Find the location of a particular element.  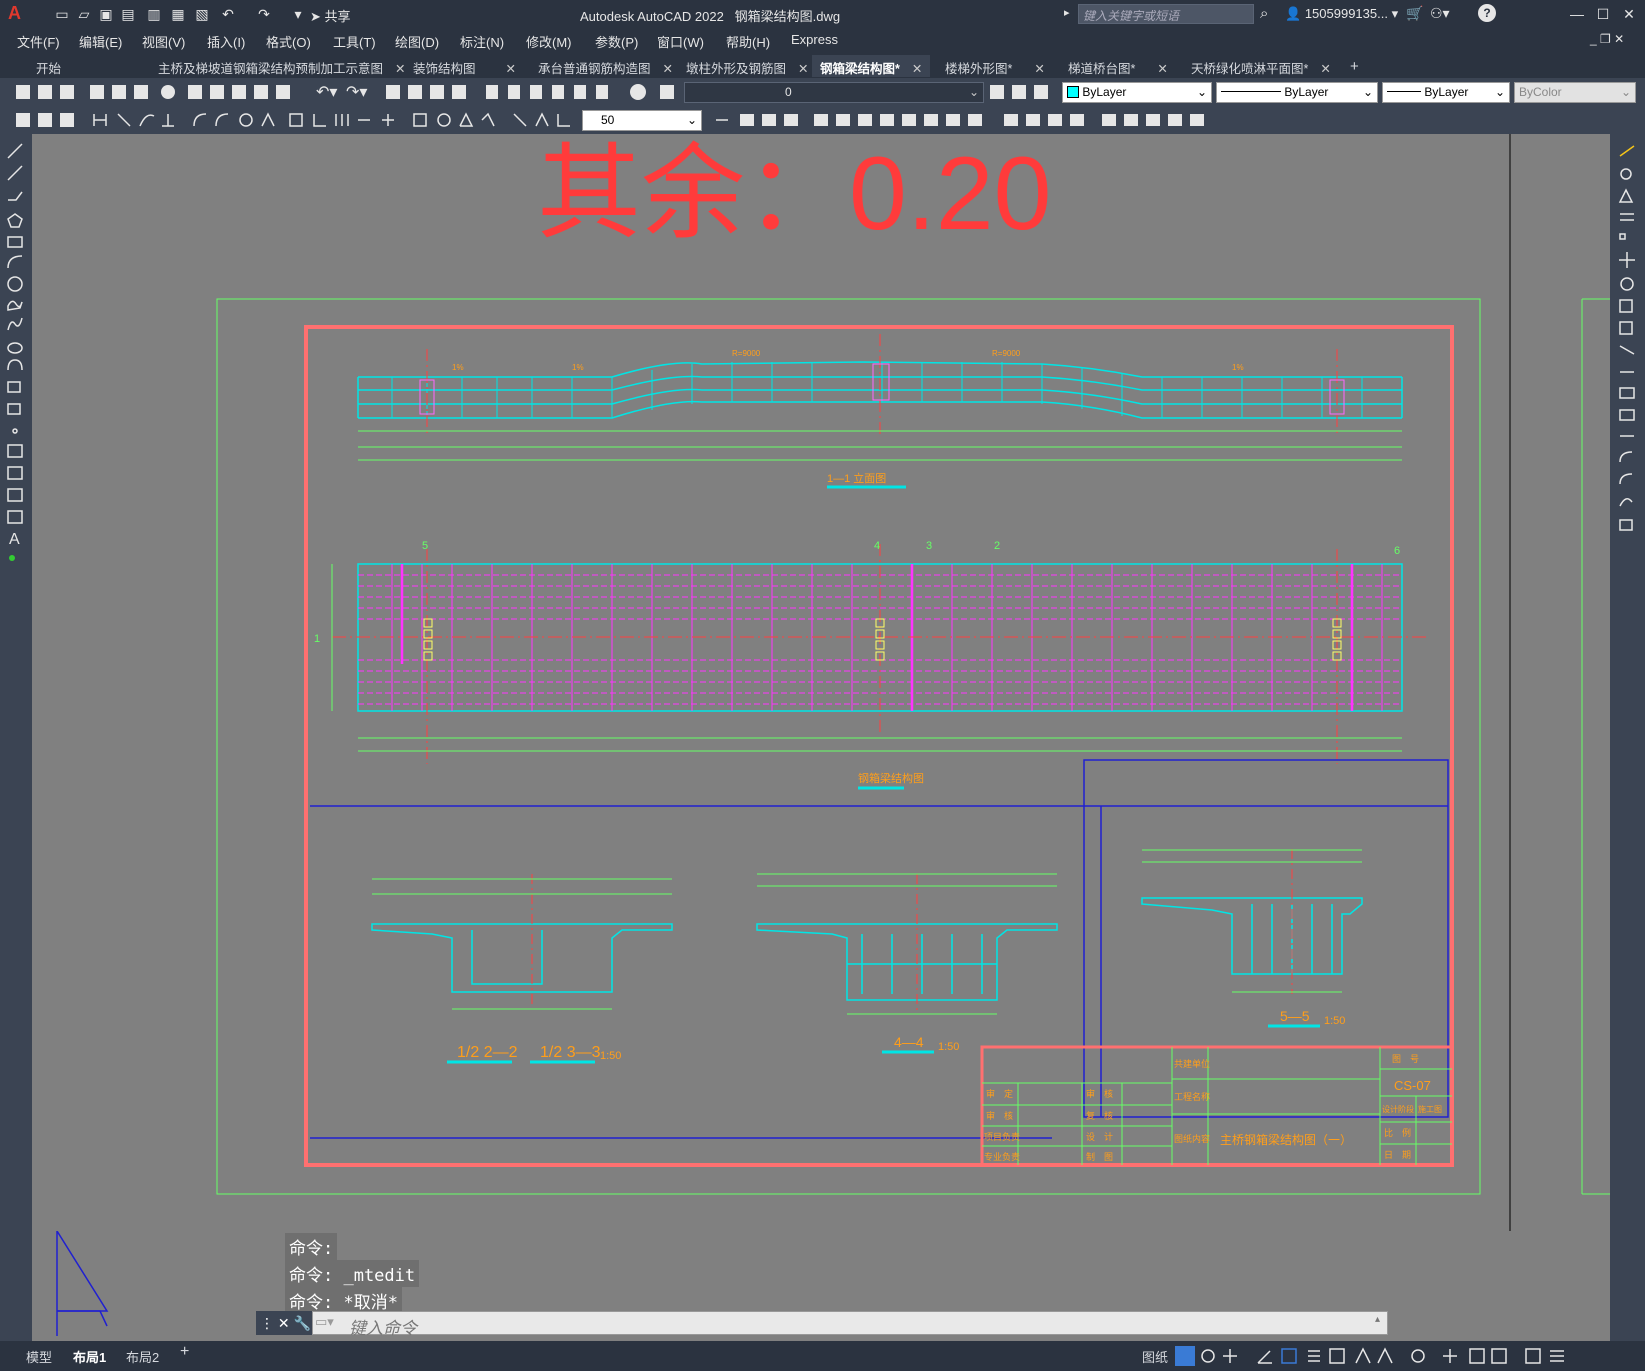

layer-dropdown: 0 ⌄ is located at coordinates (834, 92).